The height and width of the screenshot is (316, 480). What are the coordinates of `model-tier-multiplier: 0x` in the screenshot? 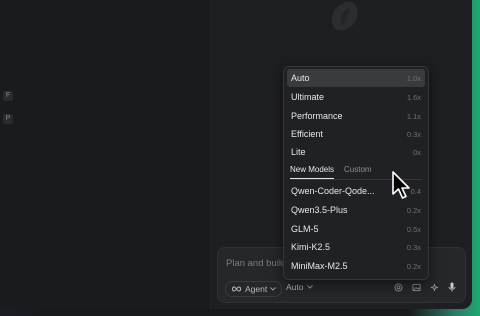 It's located at (417, 152).